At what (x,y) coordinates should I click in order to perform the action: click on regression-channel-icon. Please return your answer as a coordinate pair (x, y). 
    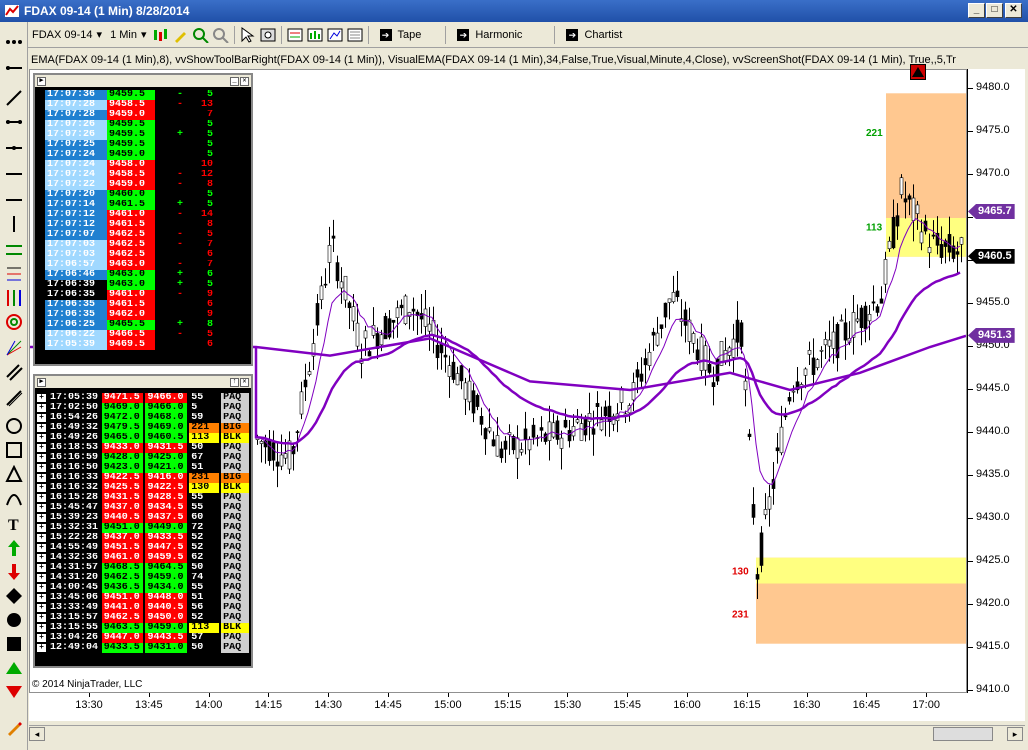
    Looking at the image, I should click on (14, 398).